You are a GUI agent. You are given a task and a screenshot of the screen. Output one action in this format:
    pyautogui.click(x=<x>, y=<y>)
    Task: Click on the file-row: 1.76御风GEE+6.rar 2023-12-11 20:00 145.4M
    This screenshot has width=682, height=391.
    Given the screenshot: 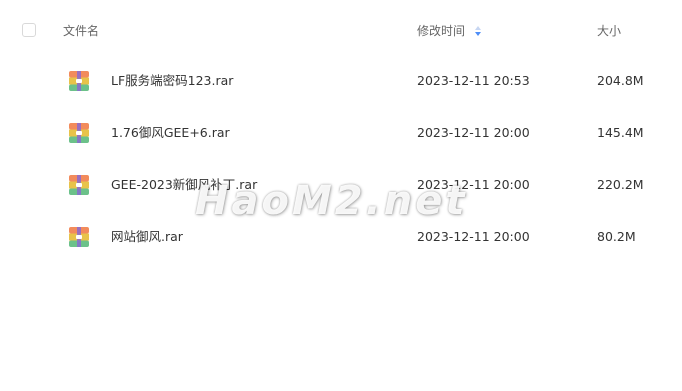 What is the action you would take?
    pyautogui.click(x=341, y=148)
    